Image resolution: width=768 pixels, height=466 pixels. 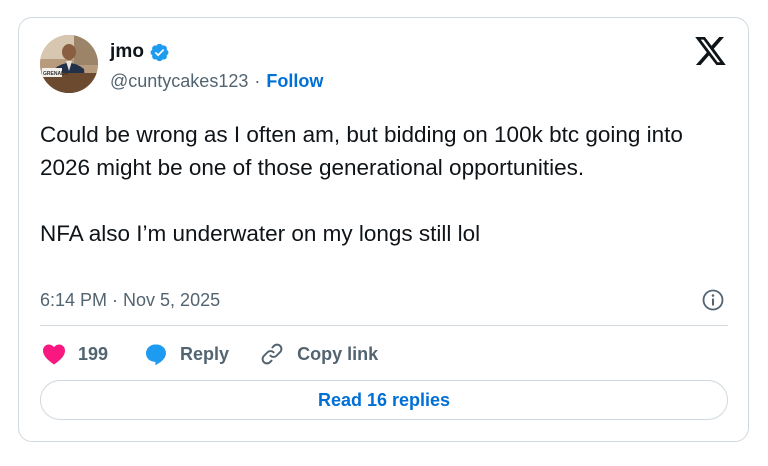 I want to click on copy-link-button: Copy link, so click(x=318, y=354).